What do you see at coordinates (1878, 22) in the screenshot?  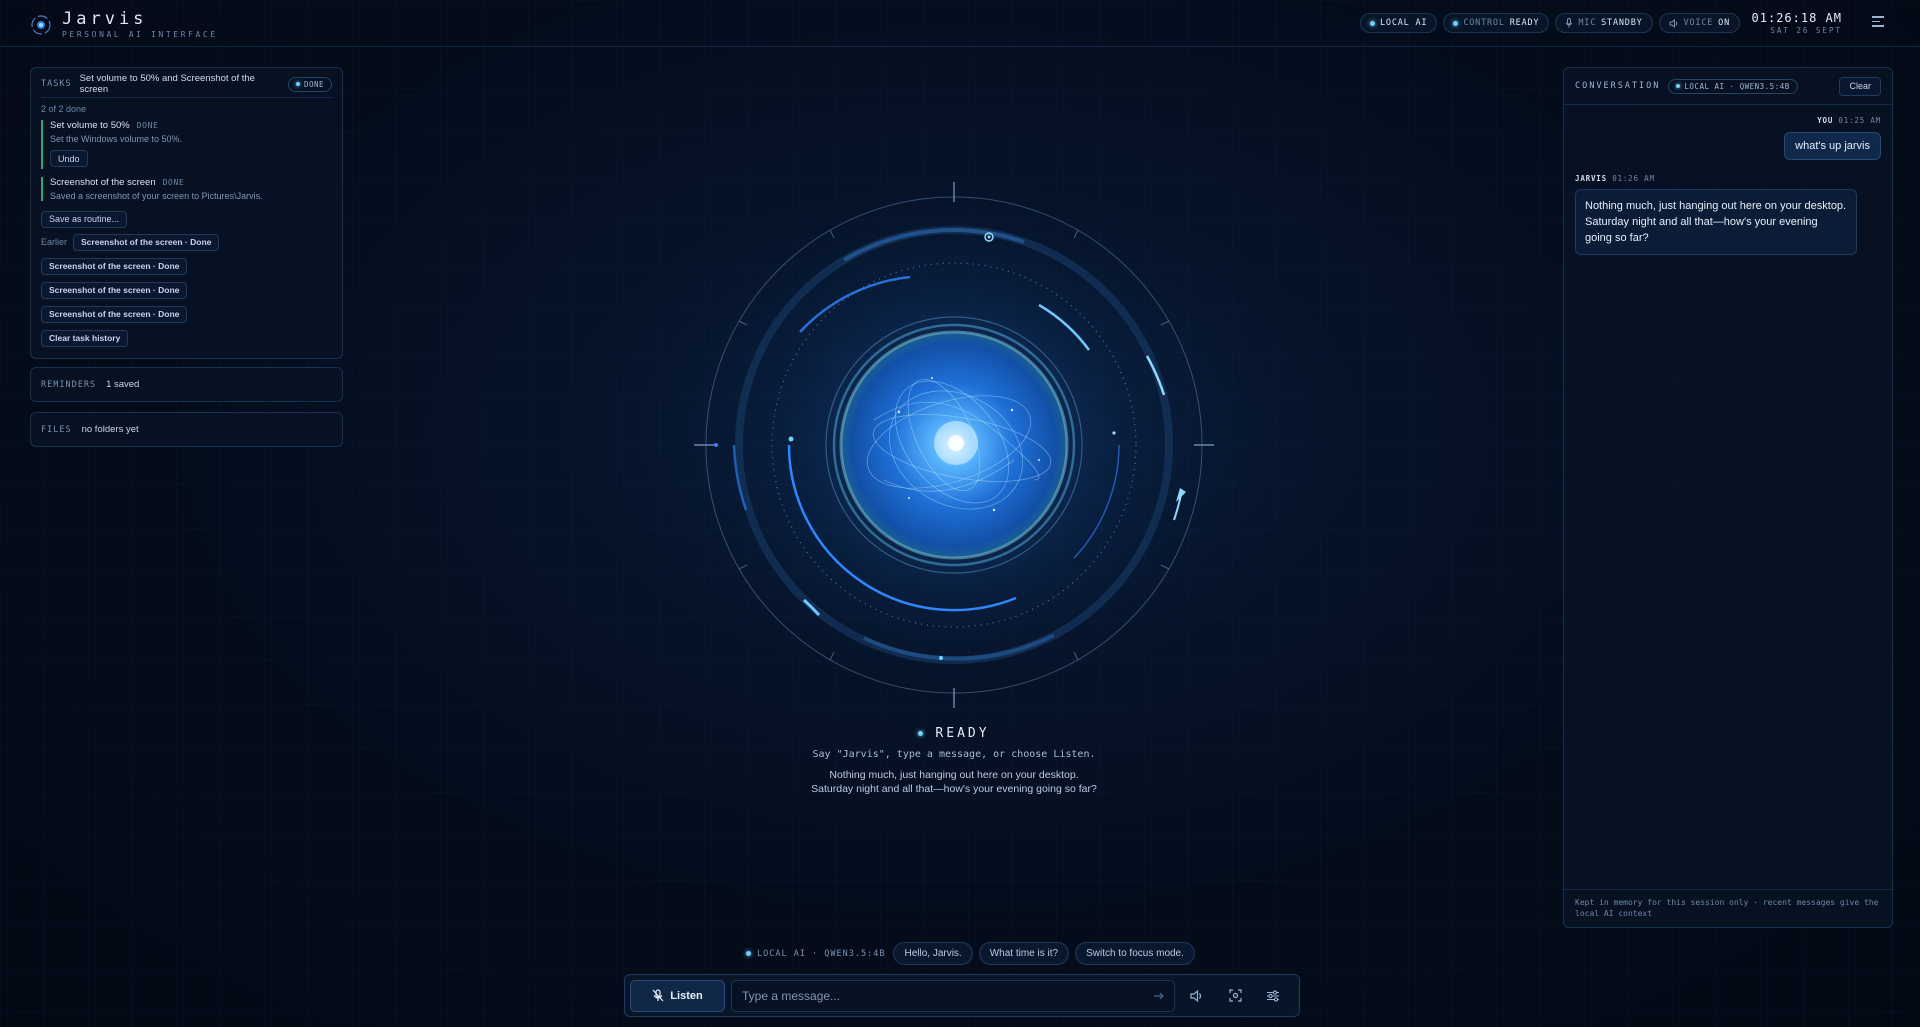 I see `menu-icon` at bounding box center [1878, 22].